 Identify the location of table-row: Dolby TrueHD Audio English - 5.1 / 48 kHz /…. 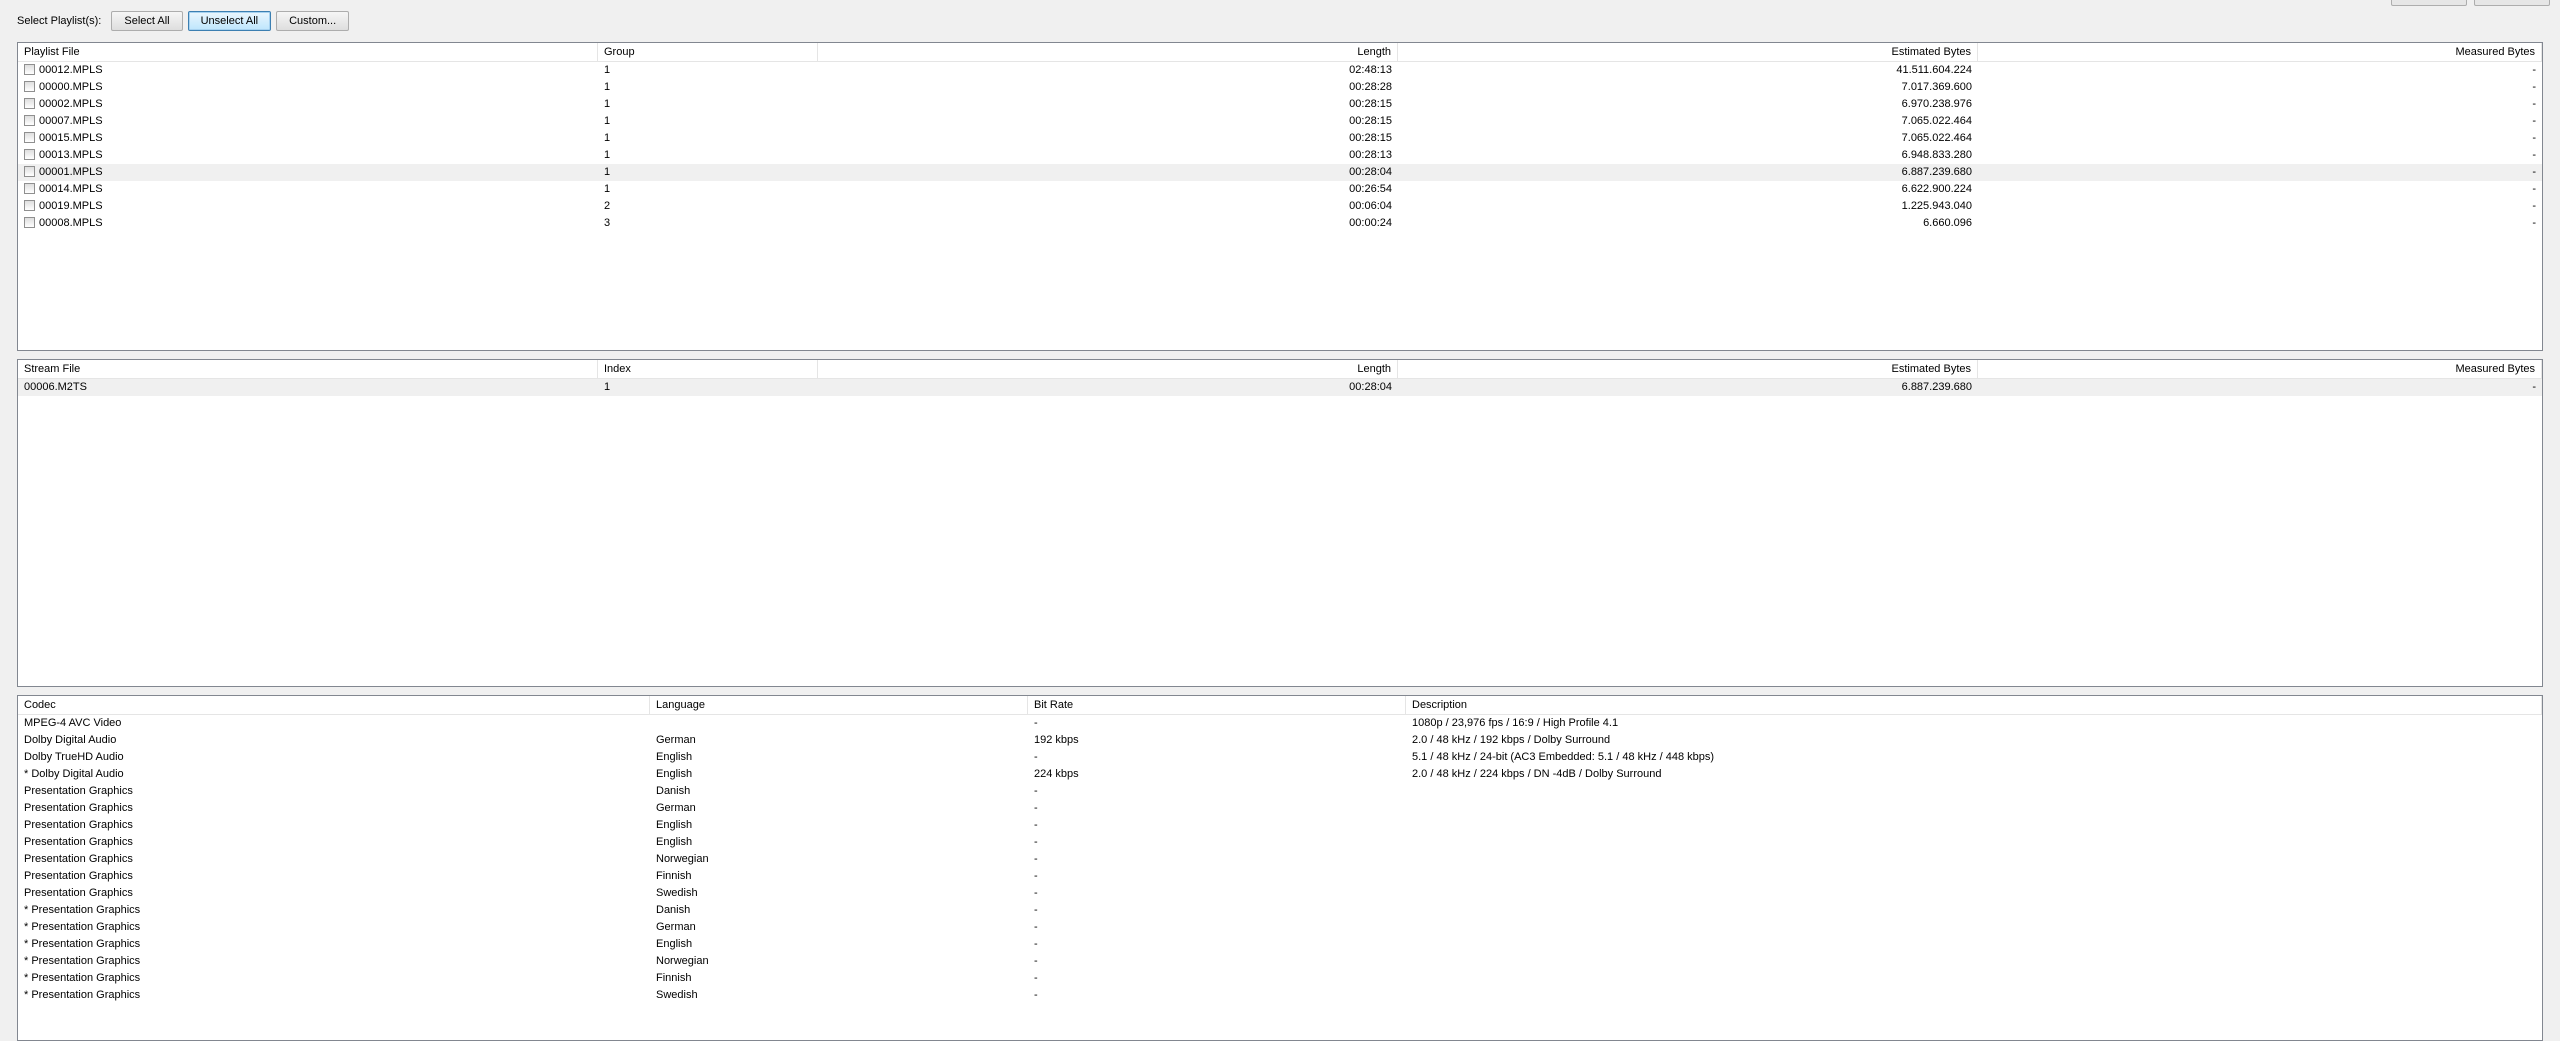
(1280, 757).